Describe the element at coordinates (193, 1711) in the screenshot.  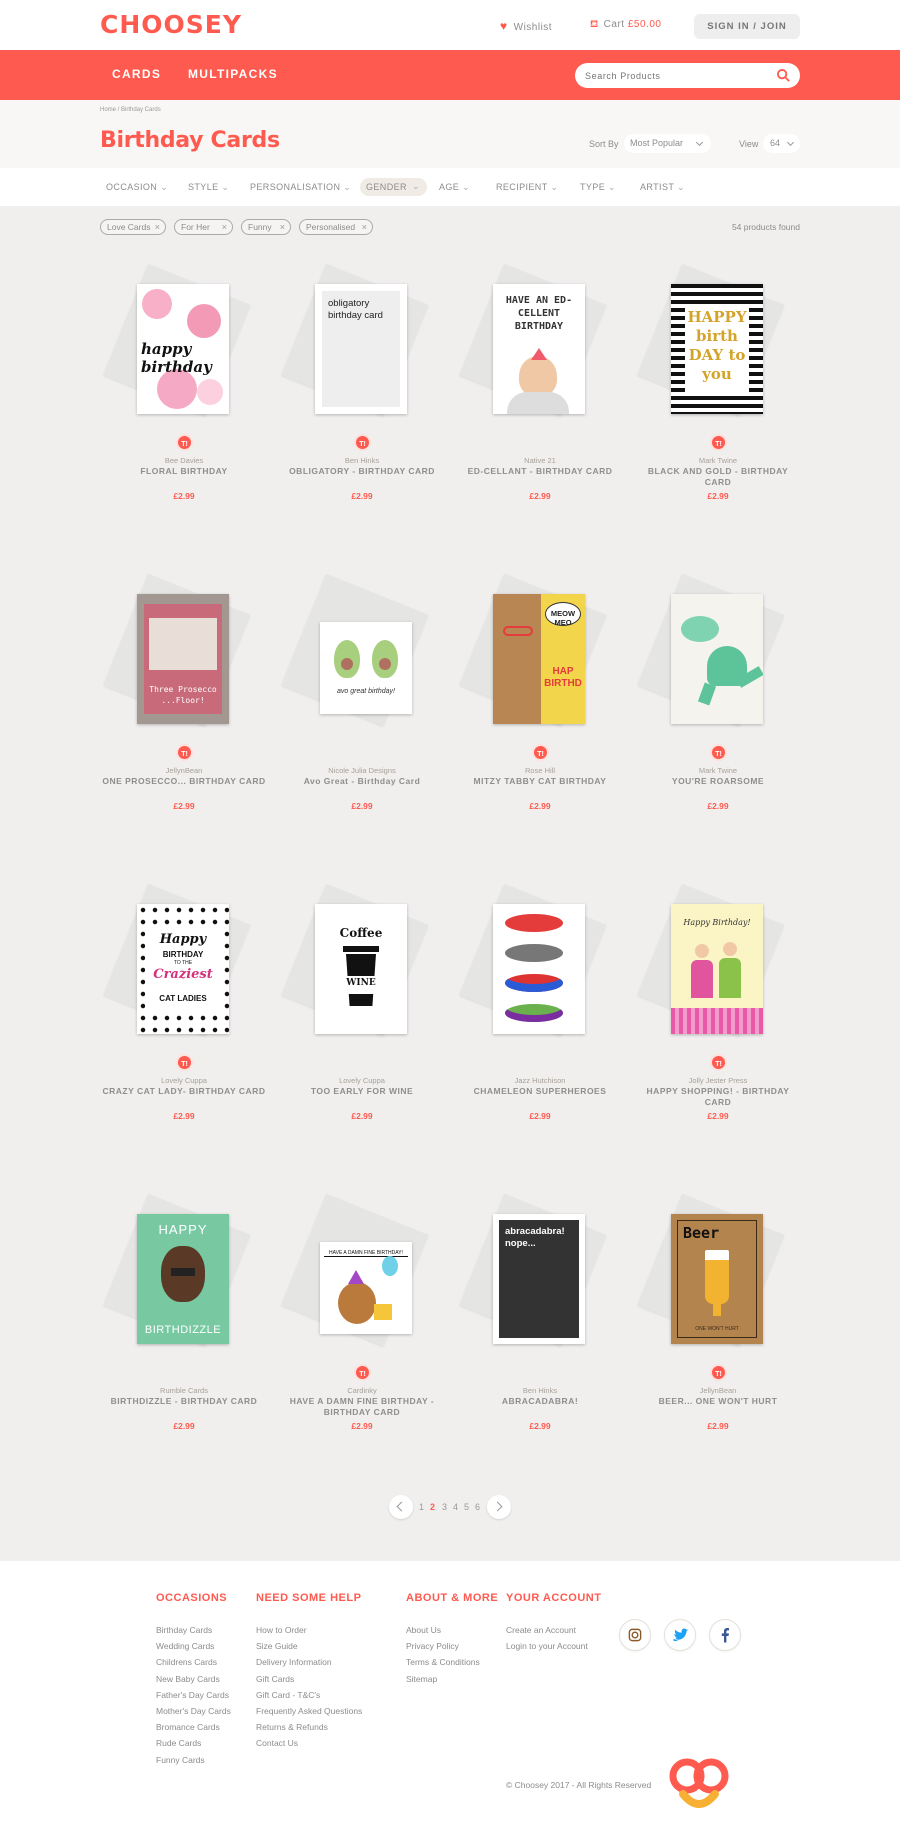
I see `footer-link: Mother's Day Cards` at that location.